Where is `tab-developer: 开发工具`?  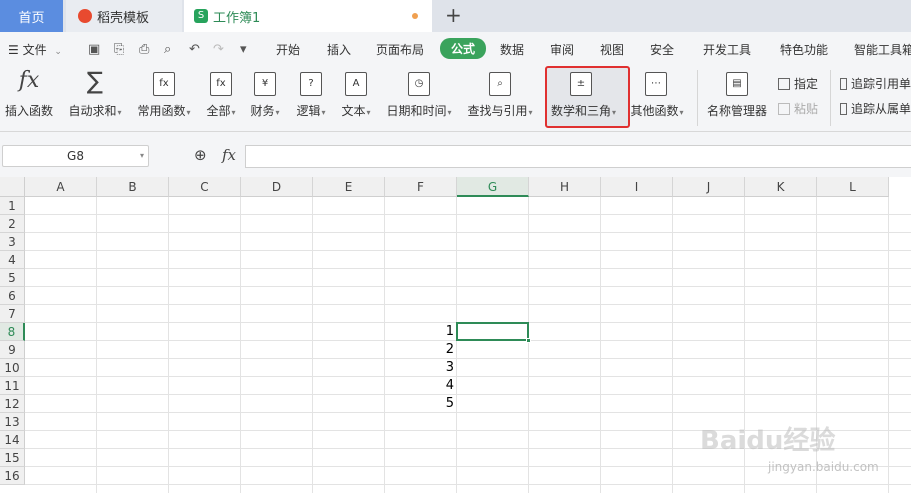 tab-developer: 开发工具 is located at coordinates (727, 49).